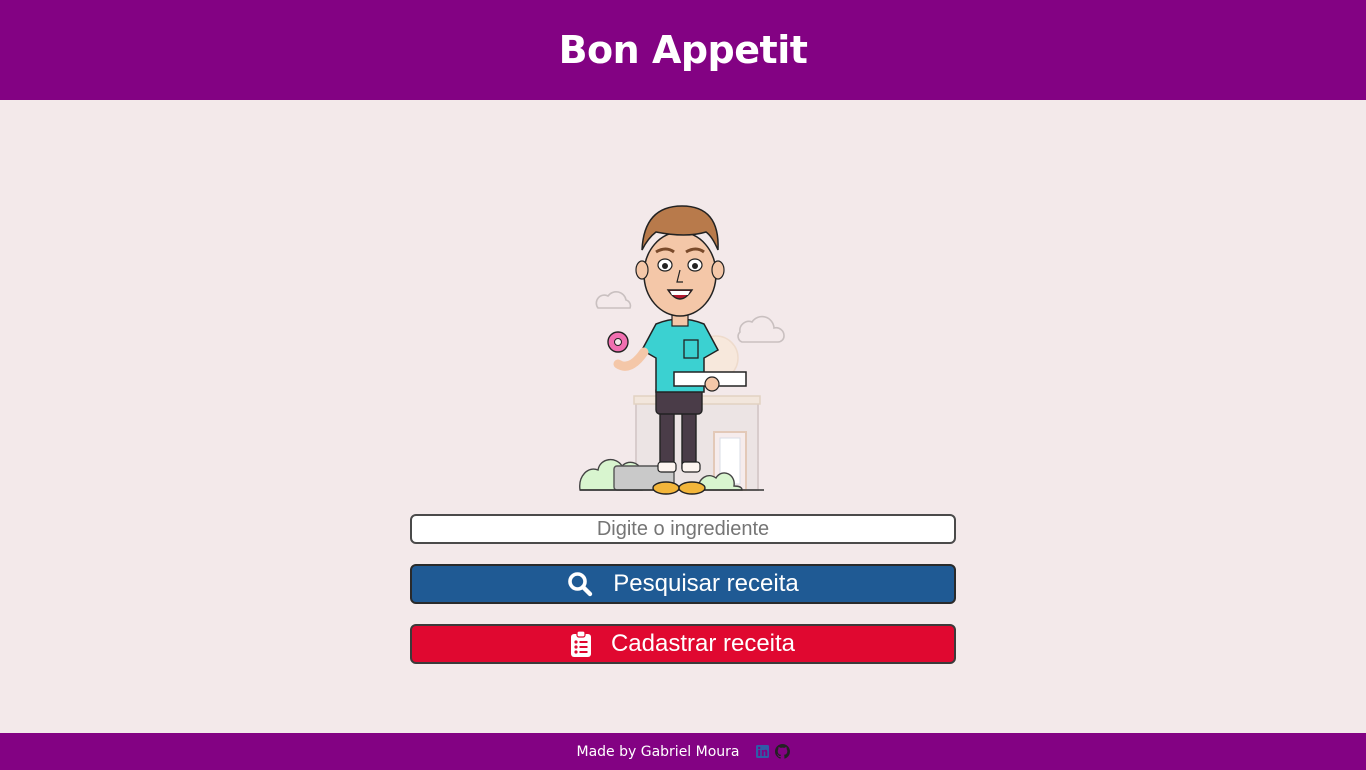 The width and height of the screenshot is (1366, 770). Describe the element at coordinates (706, 583) in the screenshot. I see `search-recipe-label: Pesquisar receita` at that location.